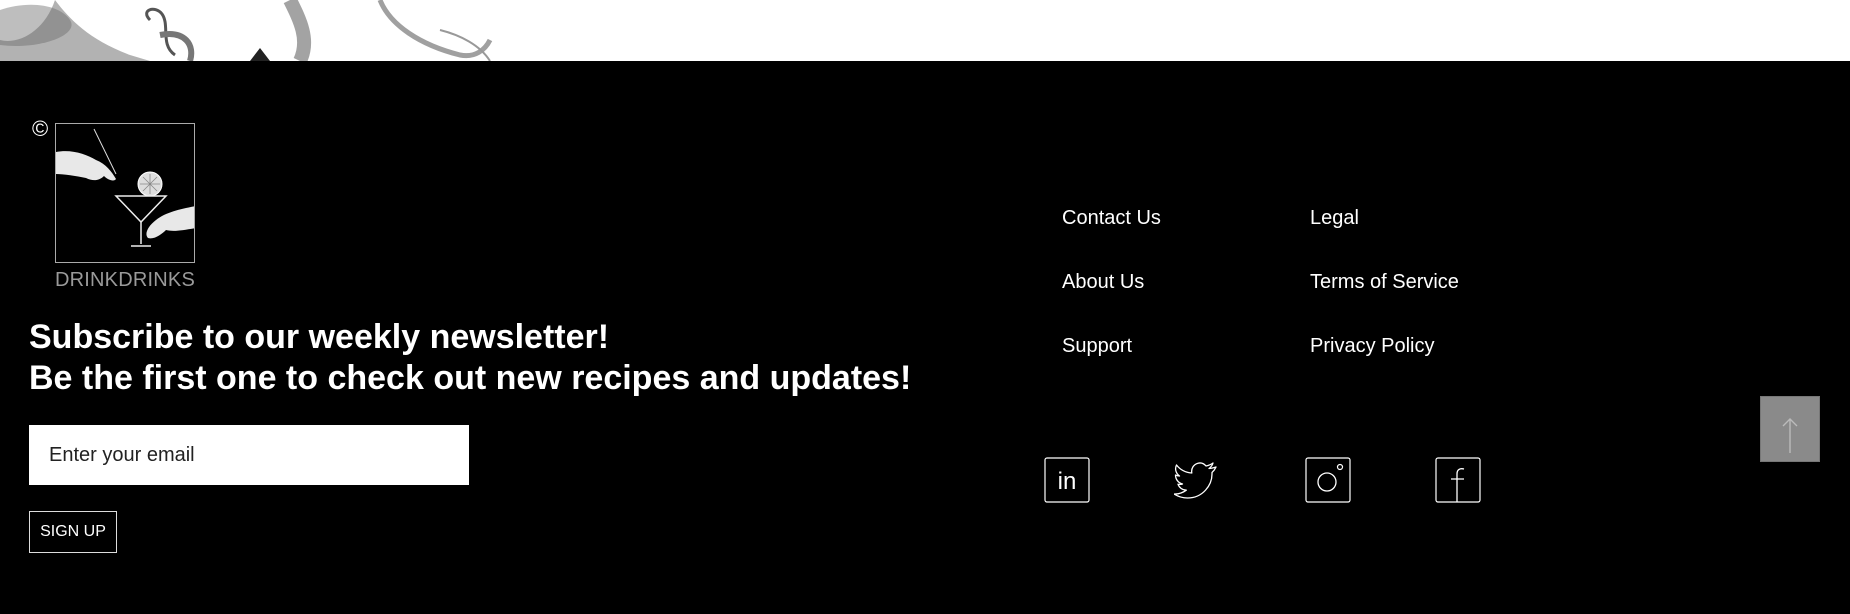  Describe the element at coordinates (1384, 282) in the screenshot. I see `nav-link-terms-of-service: Terms of Service` at that location.